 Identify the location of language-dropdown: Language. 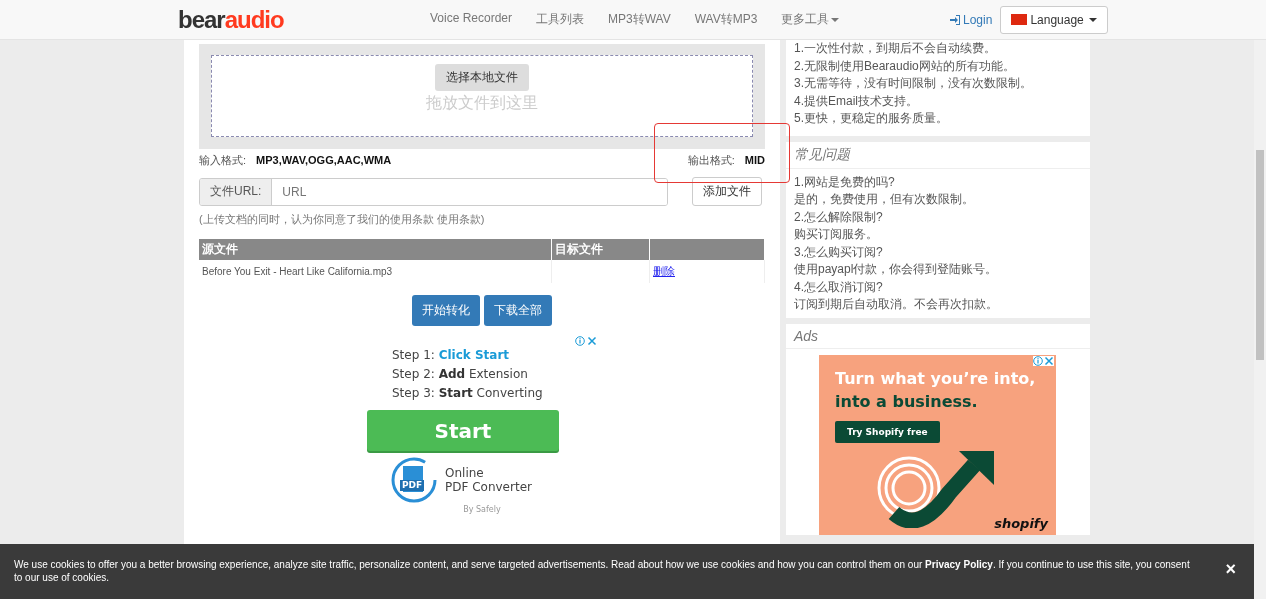
(1054, 19).